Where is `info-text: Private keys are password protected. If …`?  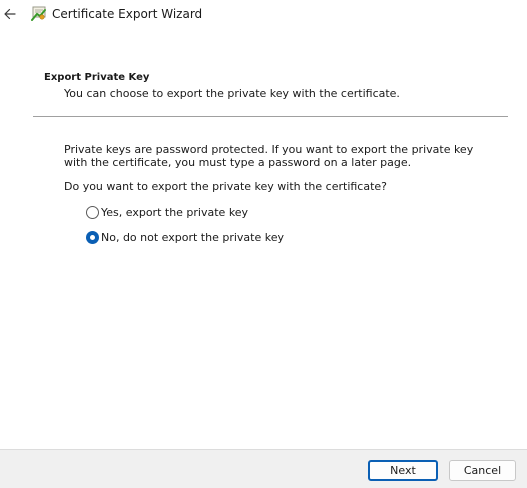 info-text: Private keys are password protected. If … is located at coordinates (269, 156).